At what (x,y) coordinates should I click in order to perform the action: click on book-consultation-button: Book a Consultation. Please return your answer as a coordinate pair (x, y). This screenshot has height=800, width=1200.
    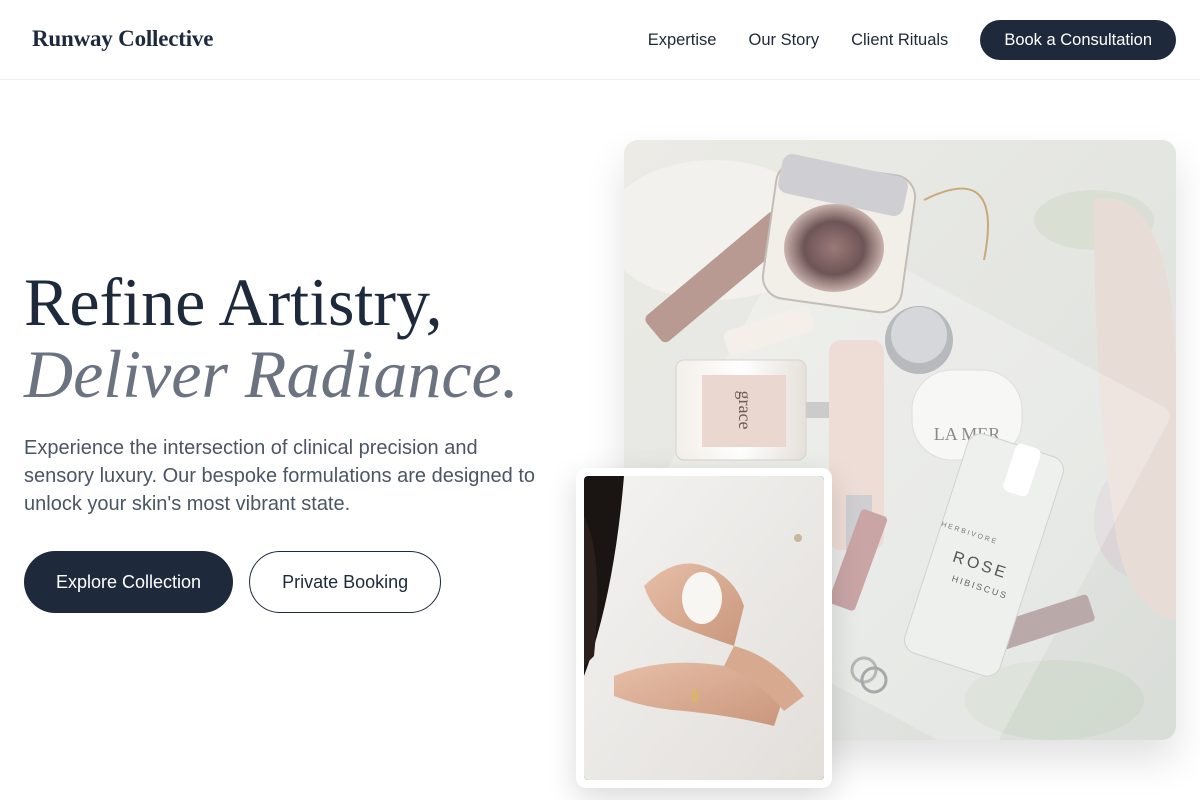
    Looking at the image, I should click on (1078, 40).